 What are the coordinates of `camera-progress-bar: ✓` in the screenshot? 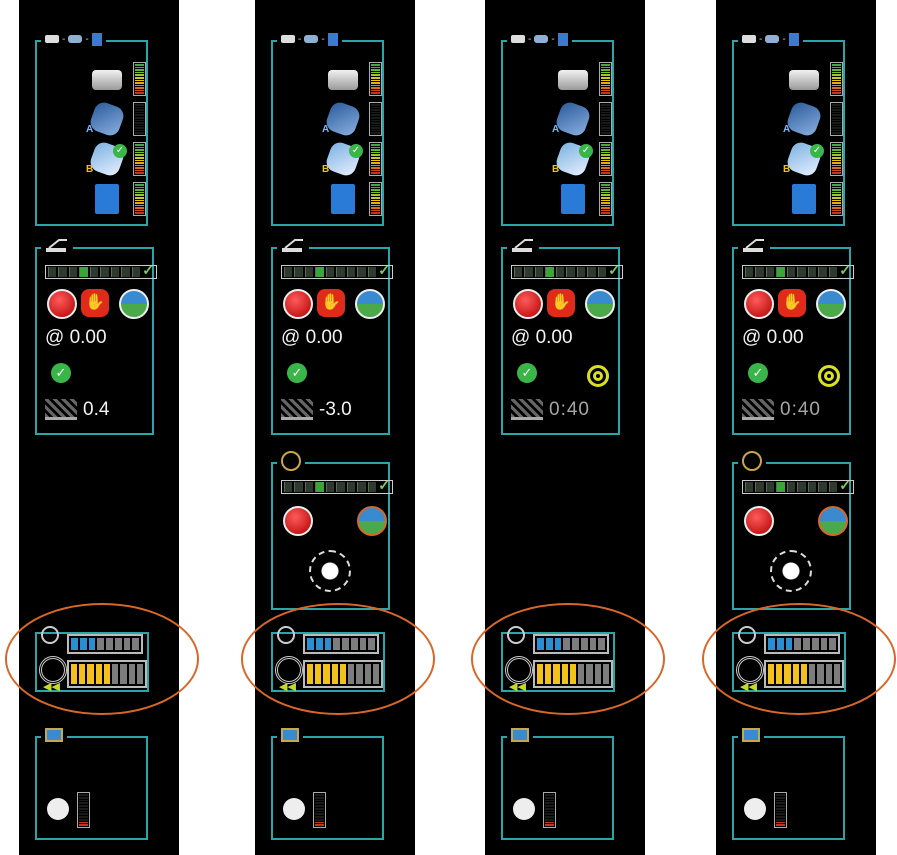 It's located at (798, 270).